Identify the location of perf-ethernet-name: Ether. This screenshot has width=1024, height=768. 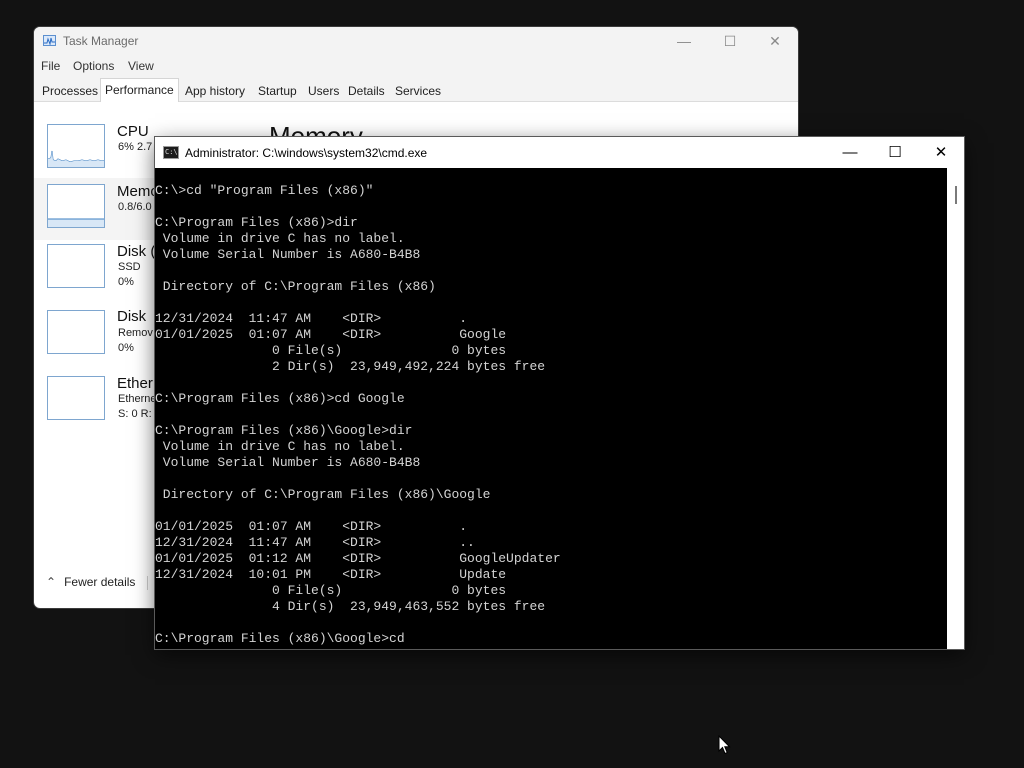
(135, 383).